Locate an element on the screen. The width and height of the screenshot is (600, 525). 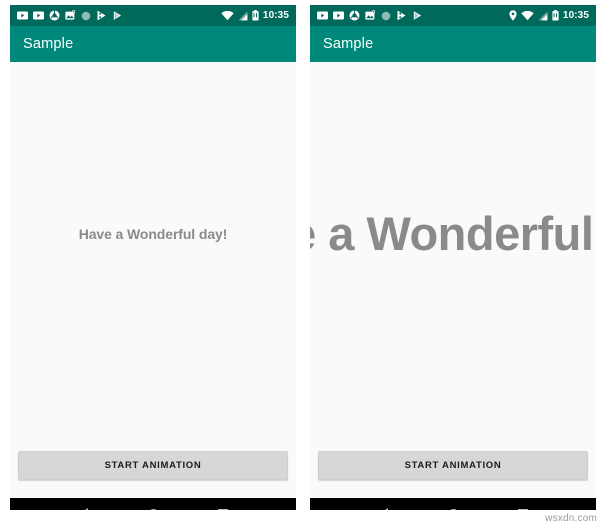
site-watermark: wsxdn.com is located at coordinates (571, 518).